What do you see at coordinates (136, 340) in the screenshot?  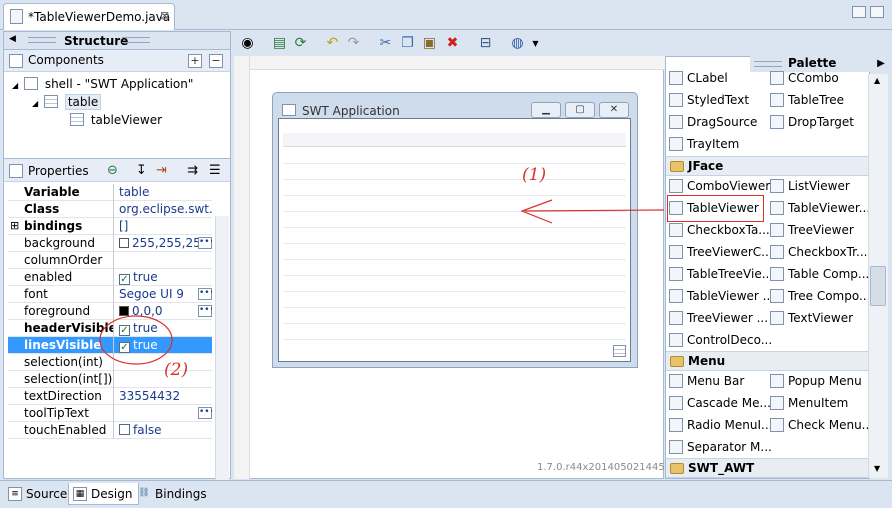 I see `annotation-circle` at bounding box center [136, 340].